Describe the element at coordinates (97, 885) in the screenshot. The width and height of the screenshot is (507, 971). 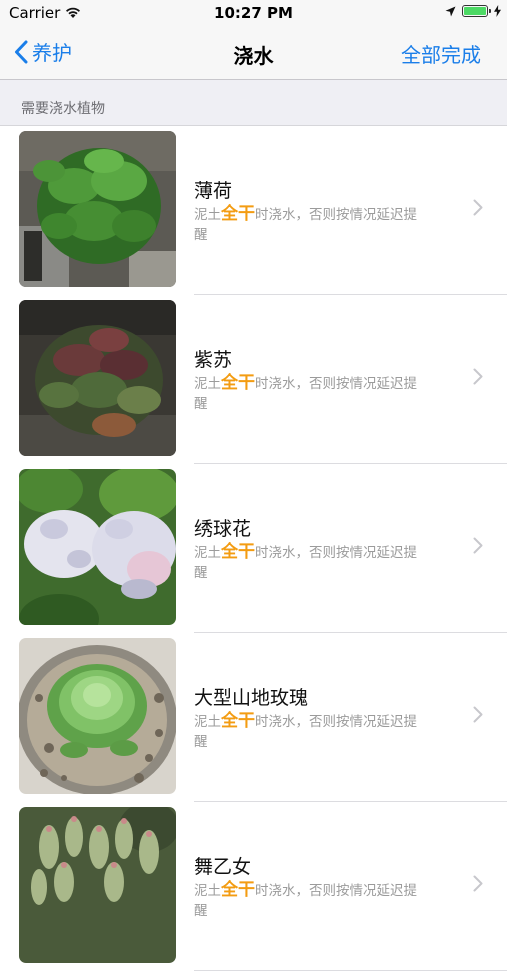
I see `plant-photo-crassula` at that location.